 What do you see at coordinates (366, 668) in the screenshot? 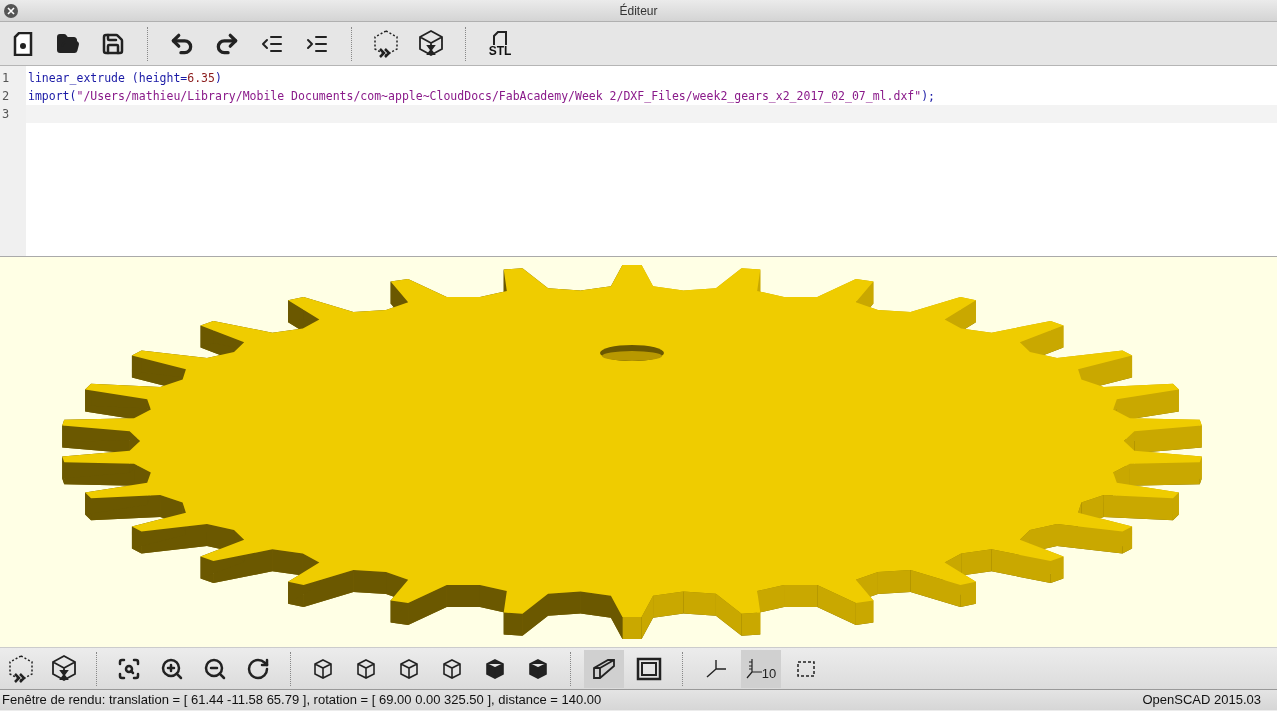
I see `cube-top-icon` at bounding box center [366, 668].